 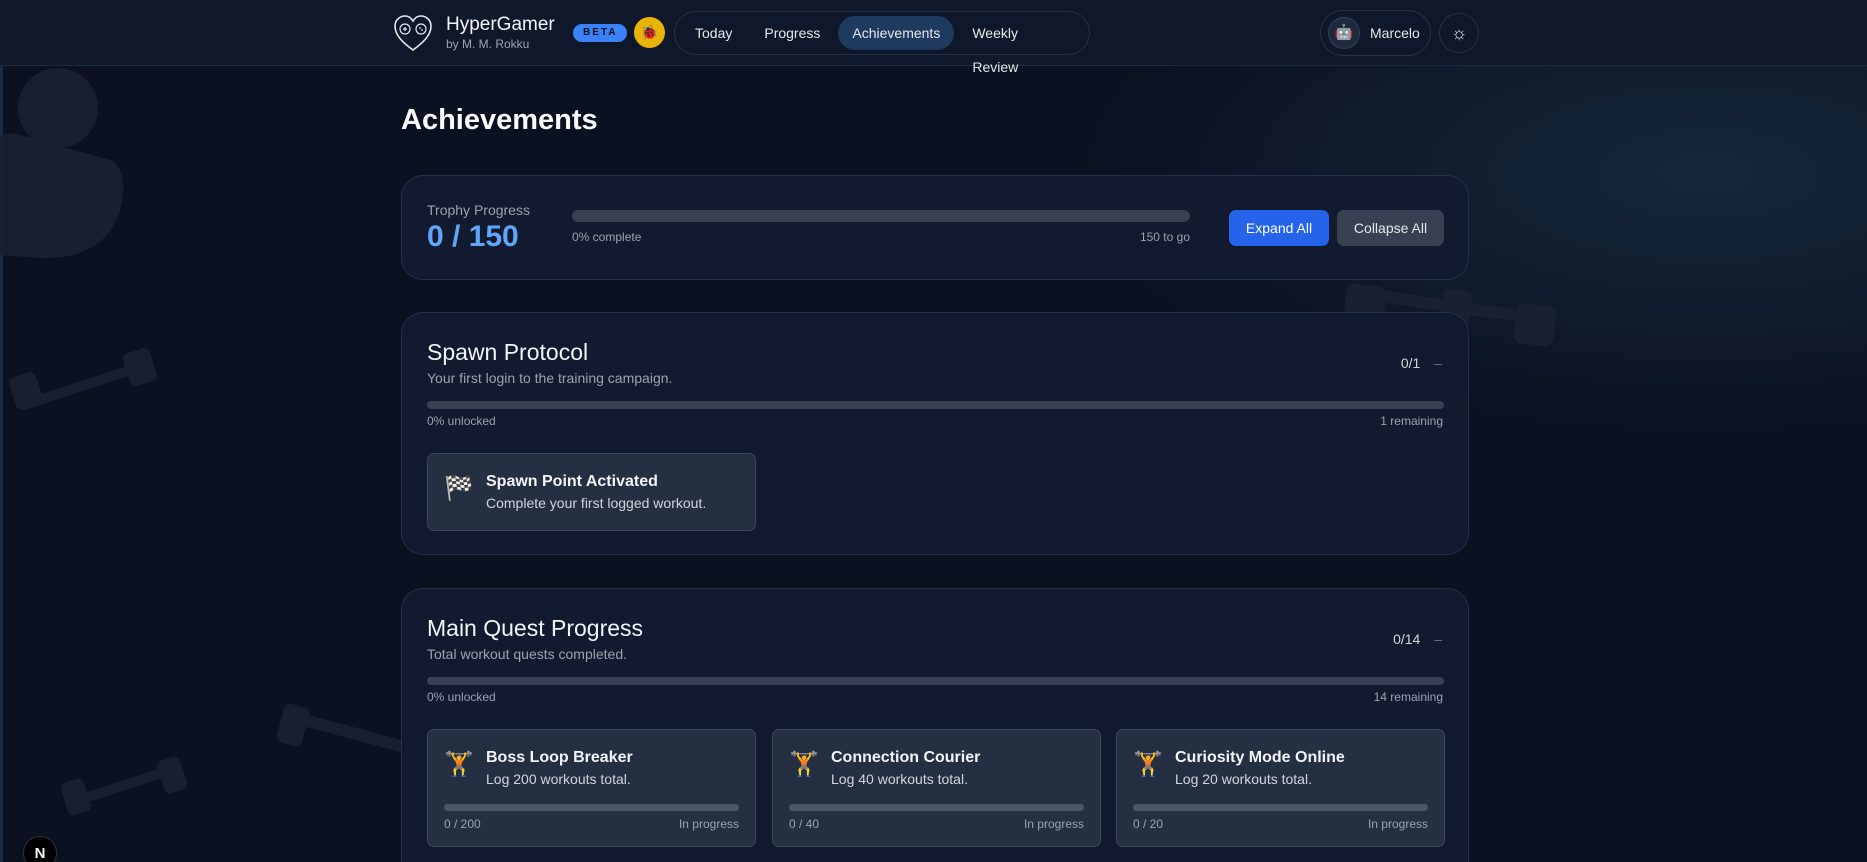 I want to click on user-menu-button: 🤖 Marcelo, so click(x=1375, y=33).